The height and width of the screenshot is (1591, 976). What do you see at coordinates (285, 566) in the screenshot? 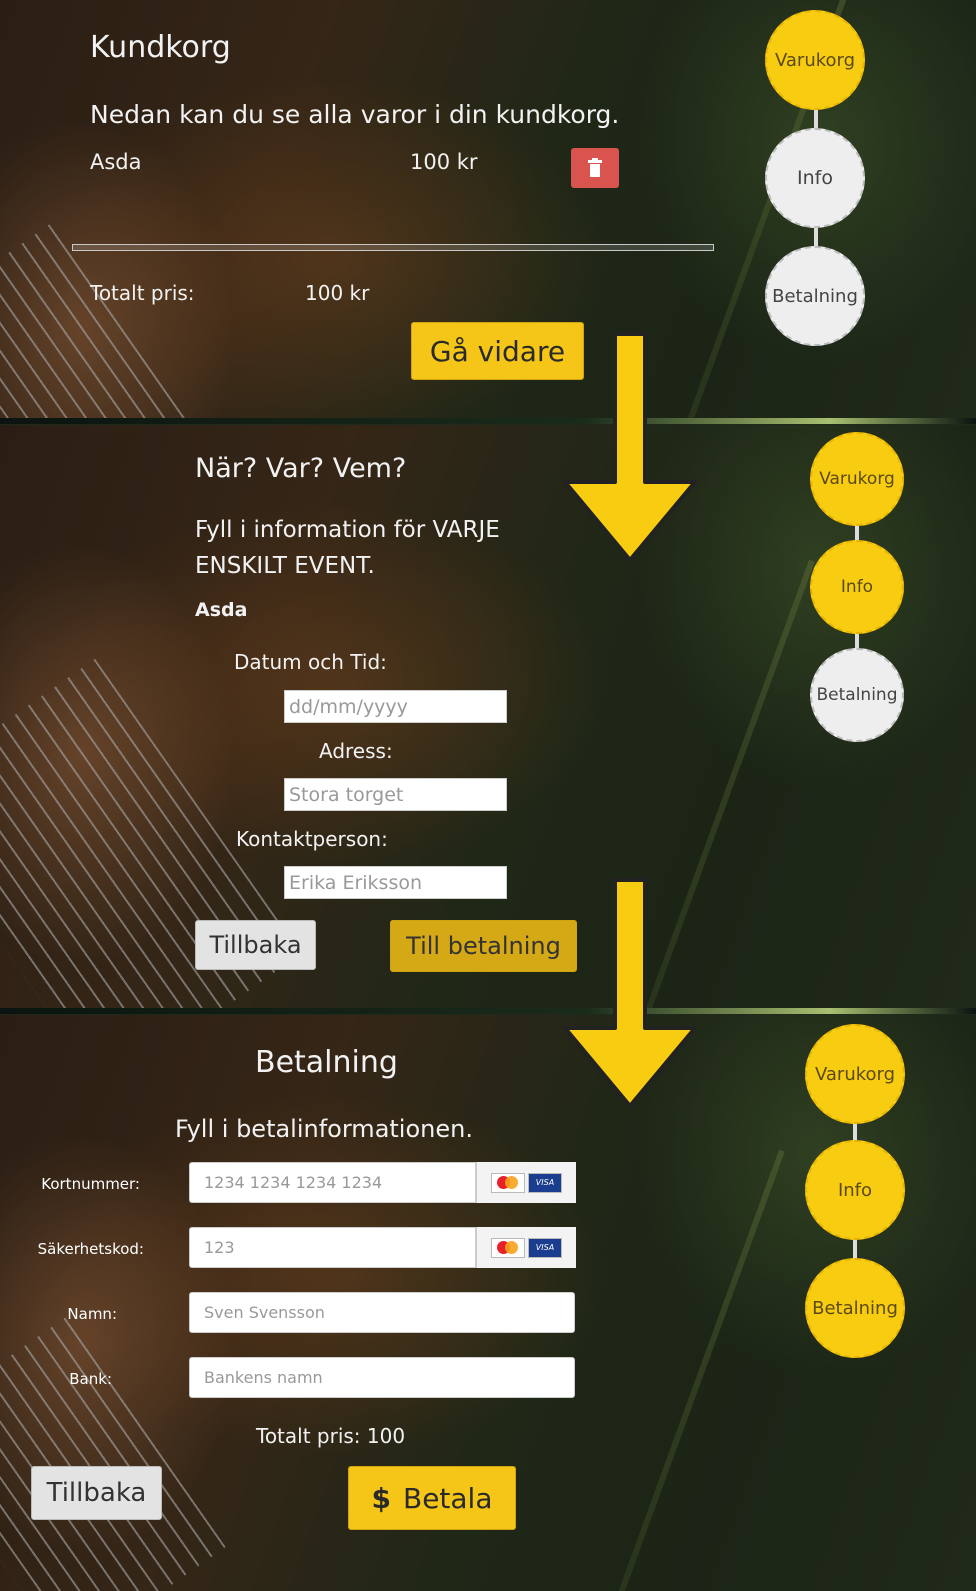
I see `info-instruction-2: ENSKILT EVENT.` at bounding box center [285, 566].